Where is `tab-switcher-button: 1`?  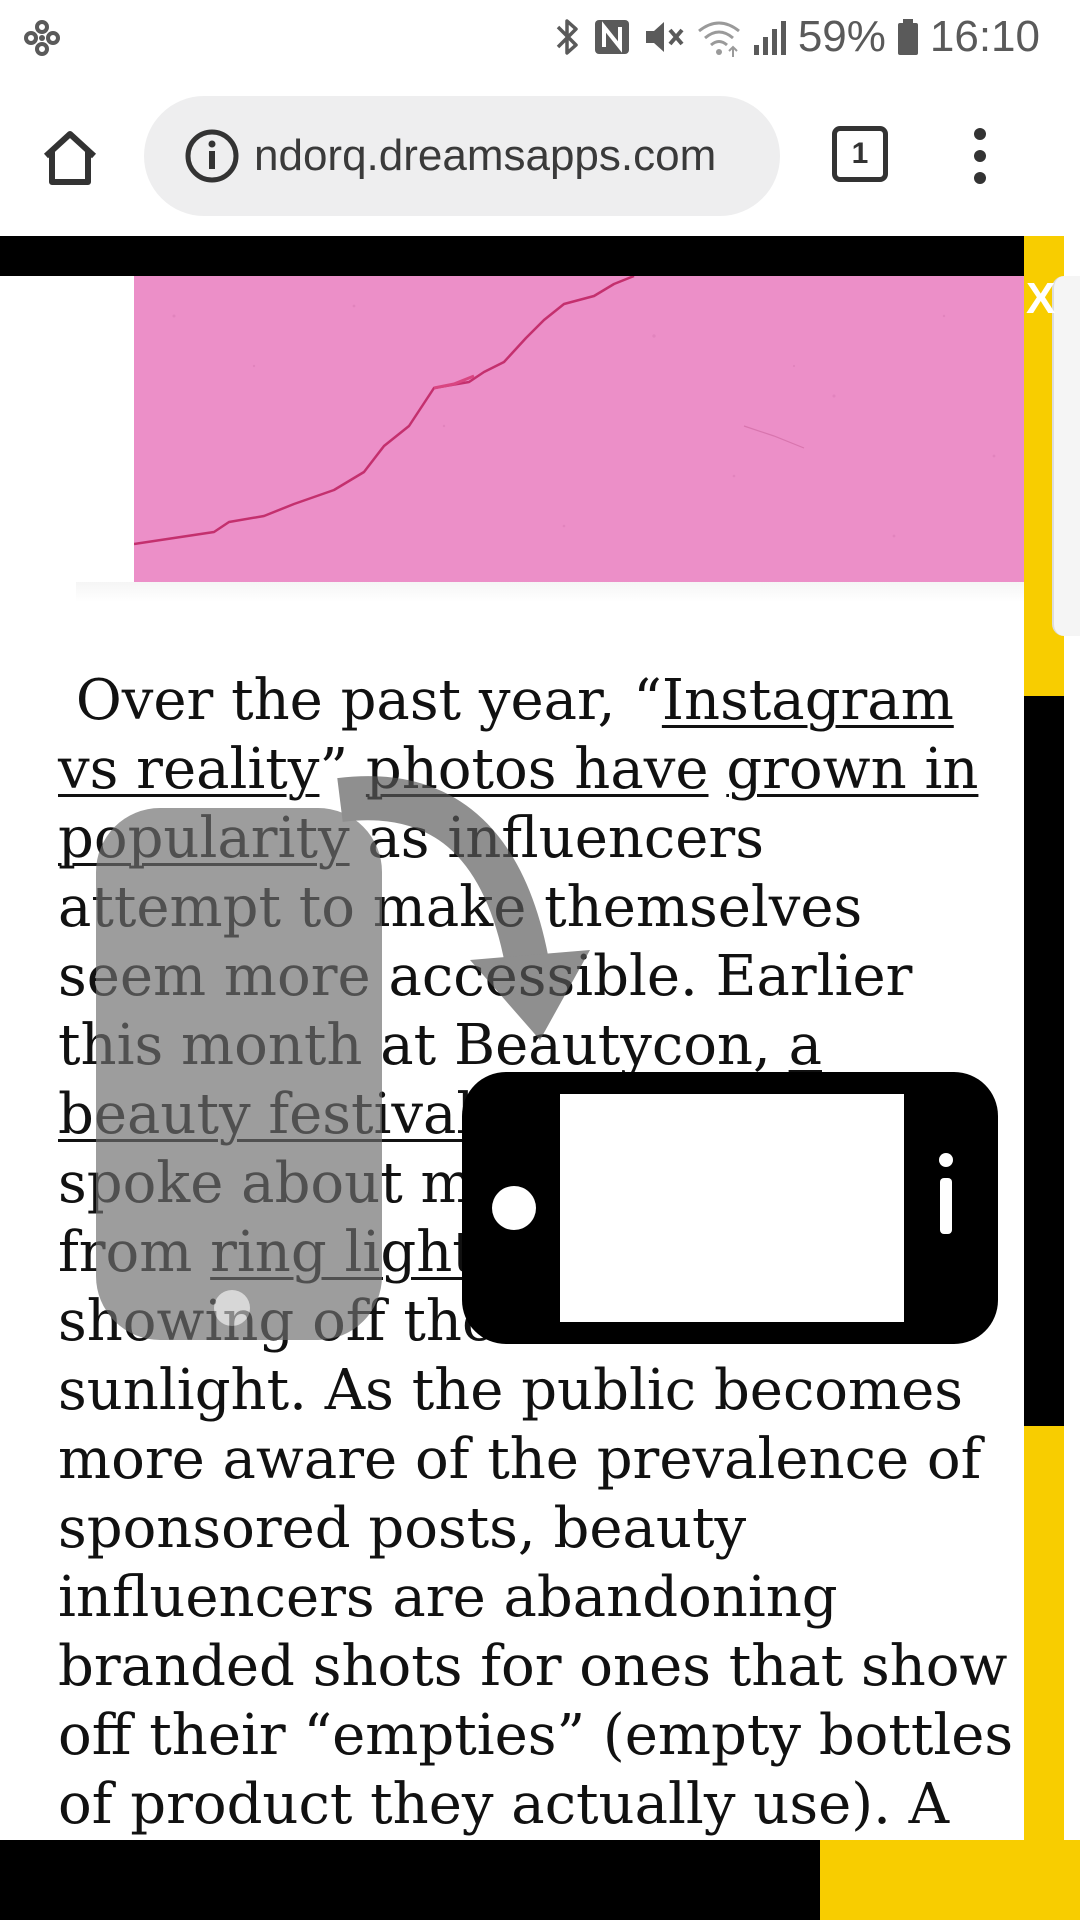
tab-switcher-button: 1 is located at coordinates (860, 154).